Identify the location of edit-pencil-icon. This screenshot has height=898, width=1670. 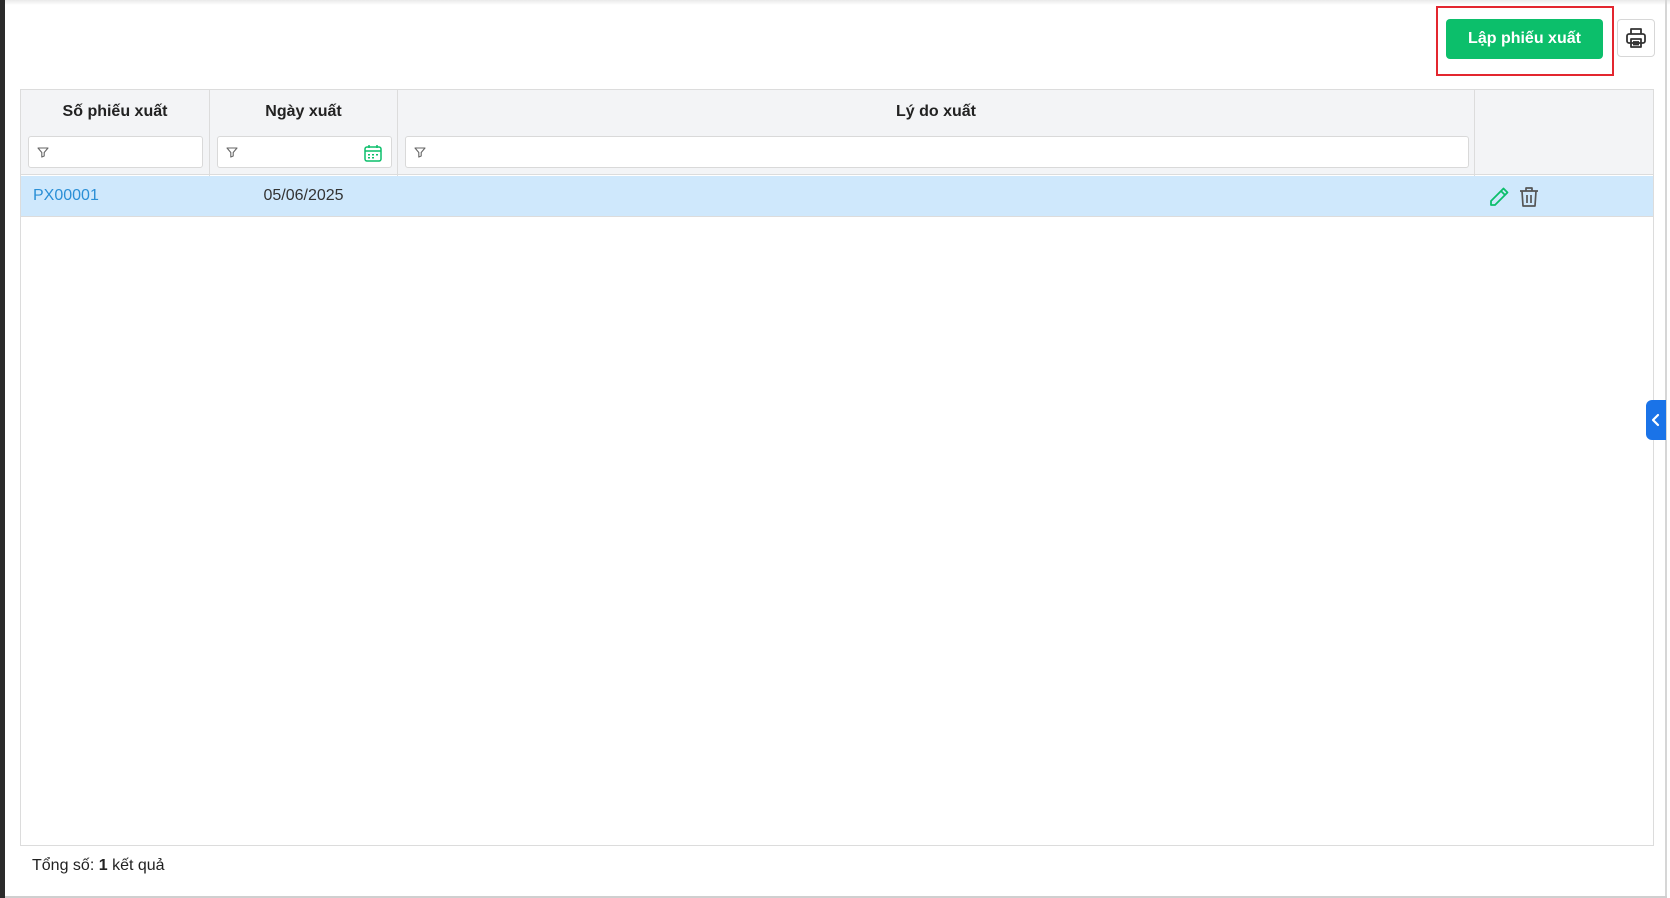
(1499, 197).